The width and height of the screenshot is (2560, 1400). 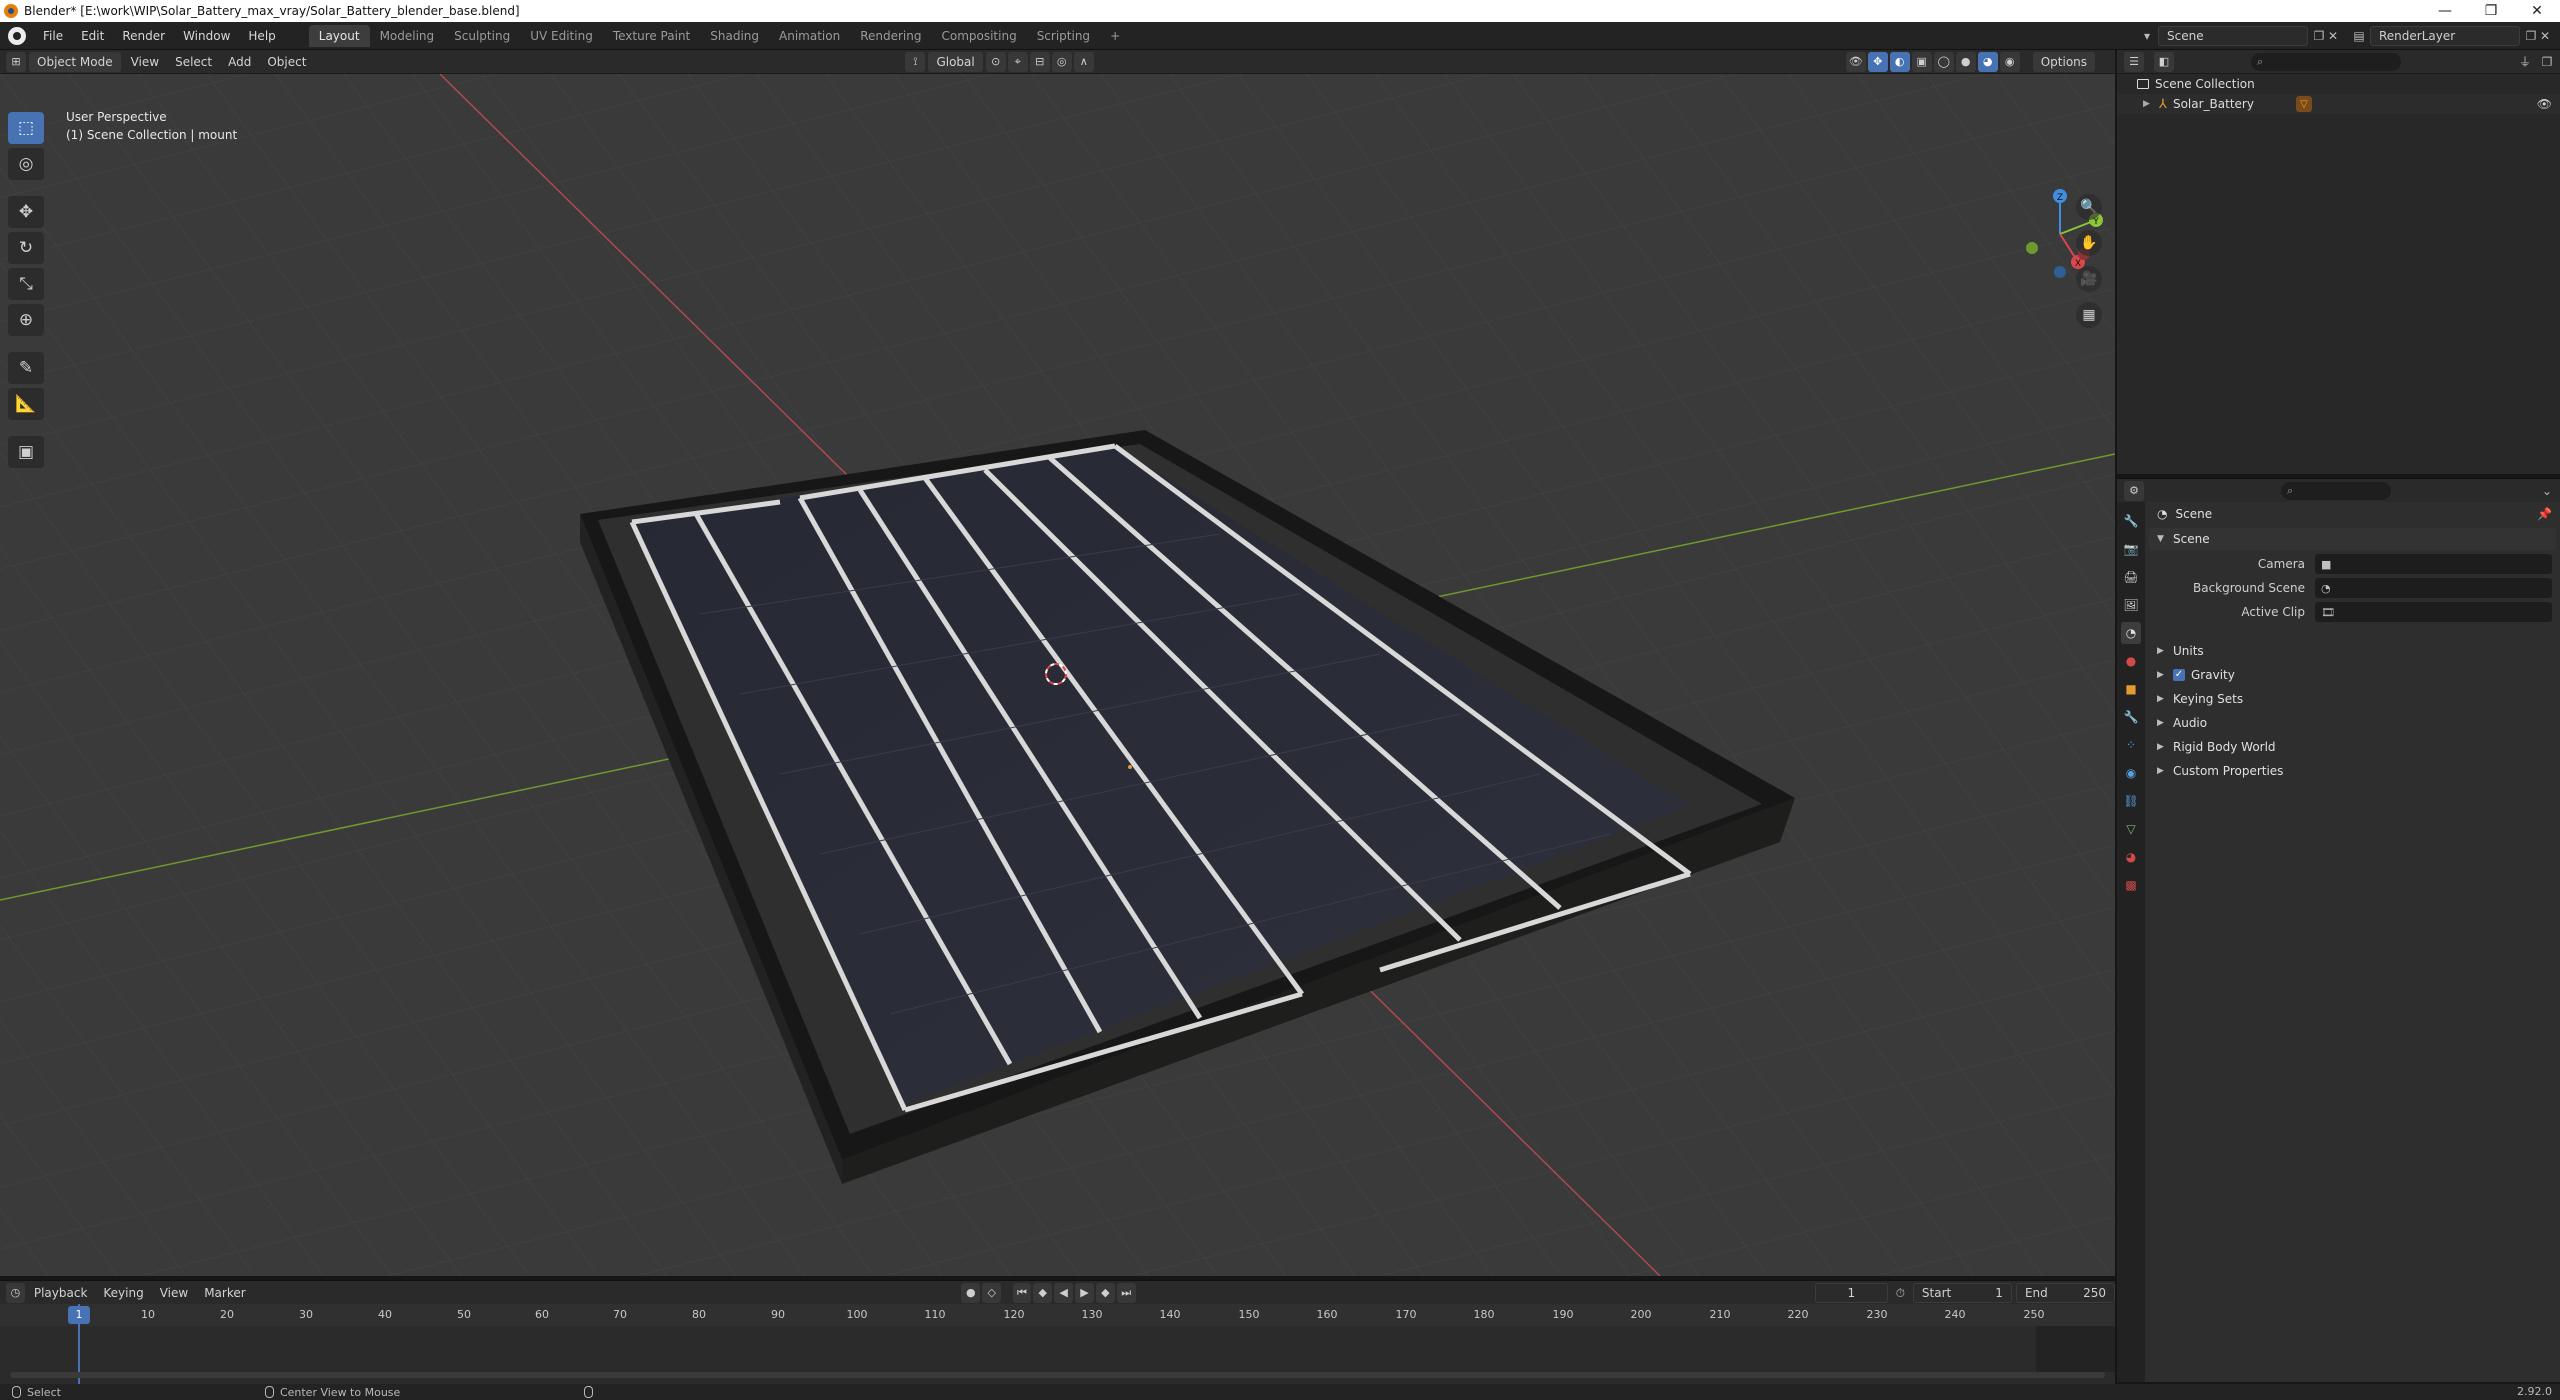 What do you see at coordinates (2131, 857) in the screenshot?
I see `material-tab-icon: ◕` at bounding box center [2131, 857].